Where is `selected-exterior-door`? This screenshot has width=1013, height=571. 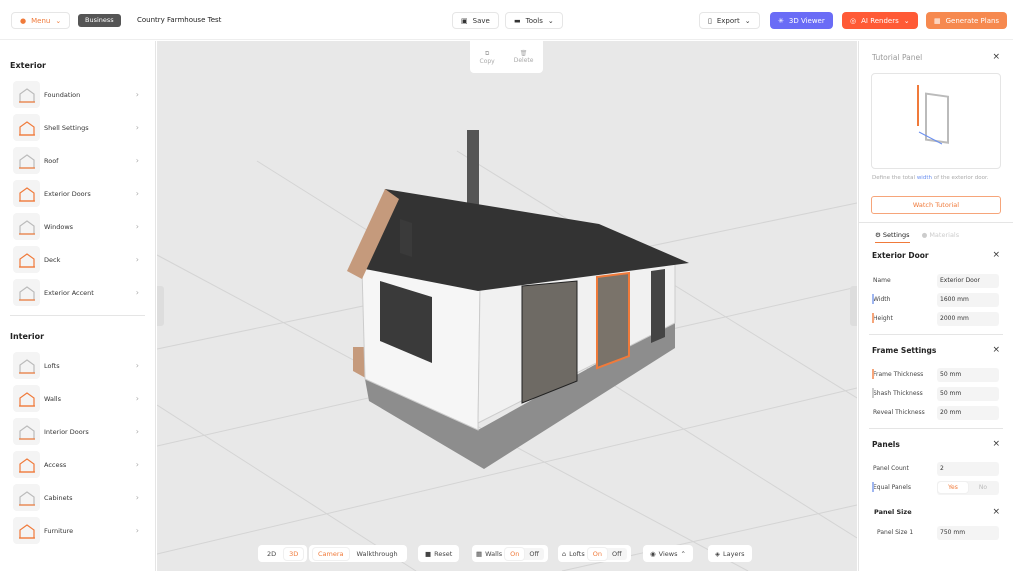 selected-exterior-door is located at coordinates (613, 320).